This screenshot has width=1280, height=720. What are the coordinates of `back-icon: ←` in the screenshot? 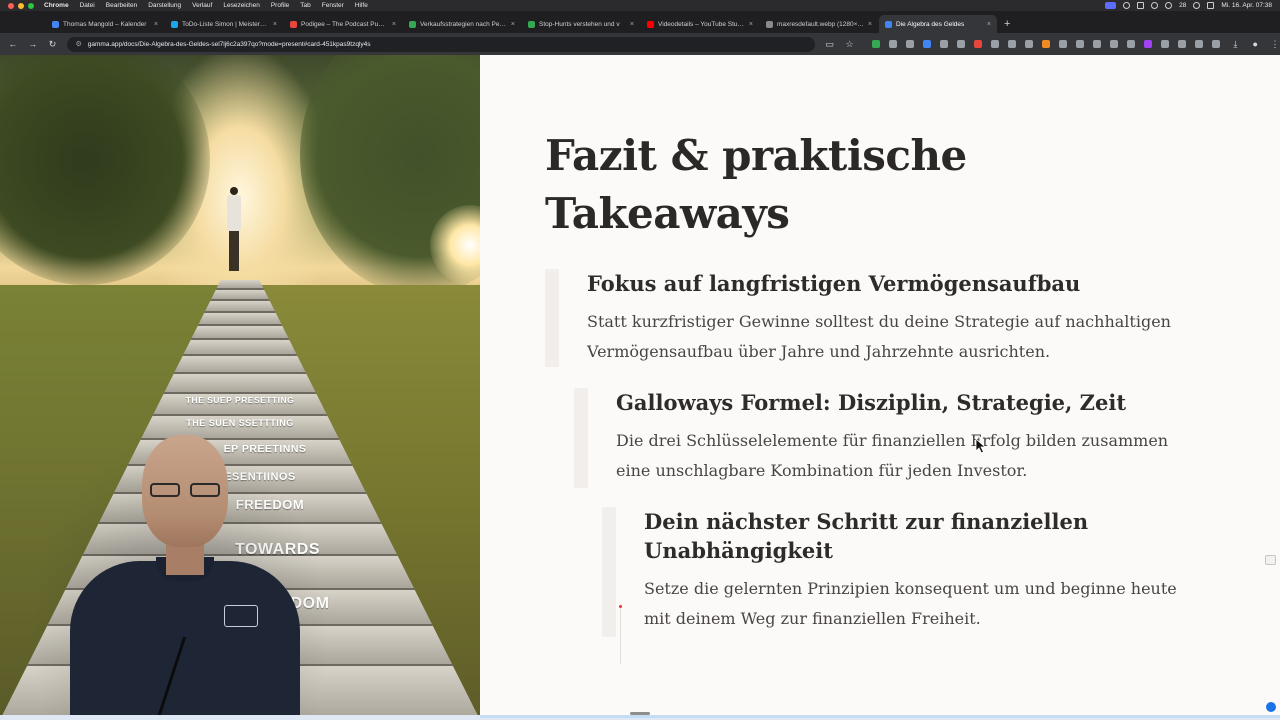 It's located at (13, 44).